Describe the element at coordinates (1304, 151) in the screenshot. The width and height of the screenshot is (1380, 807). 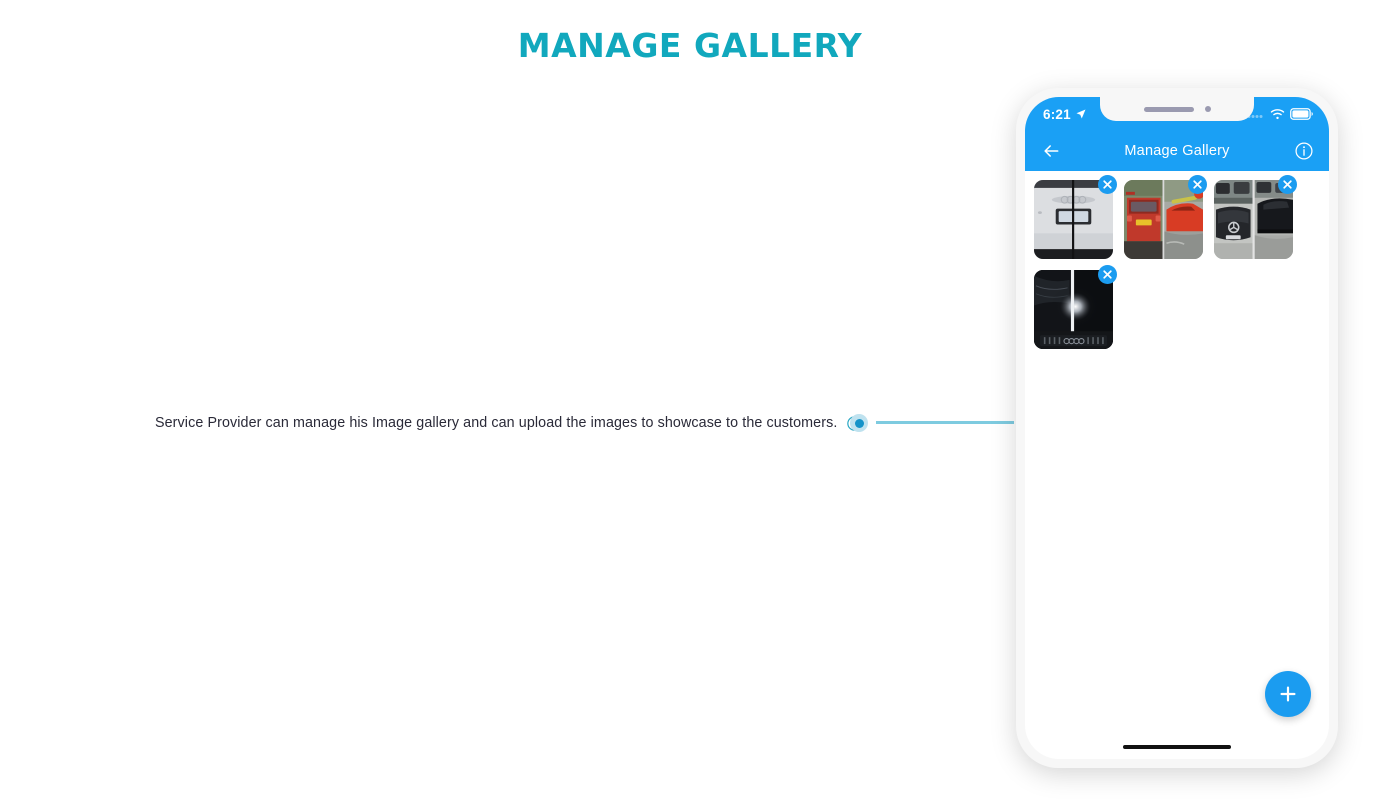
I see `info-circle-icon` at that location.